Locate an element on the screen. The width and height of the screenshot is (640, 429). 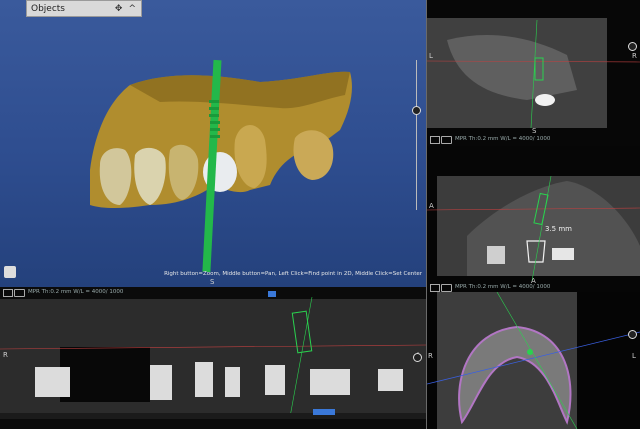
axial-image is located at coordinates (533, 360).